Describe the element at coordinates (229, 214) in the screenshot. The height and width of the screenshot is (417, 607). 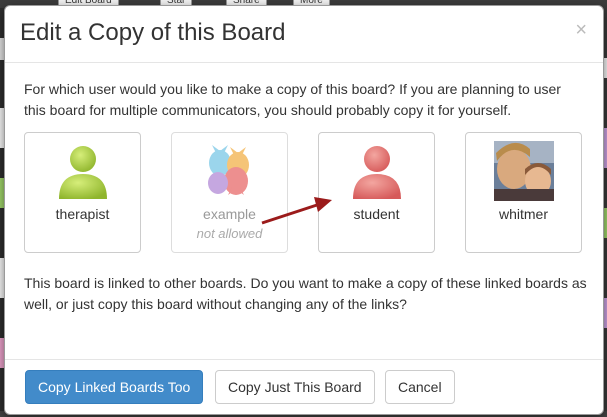
I see `user-name: example` at that location.